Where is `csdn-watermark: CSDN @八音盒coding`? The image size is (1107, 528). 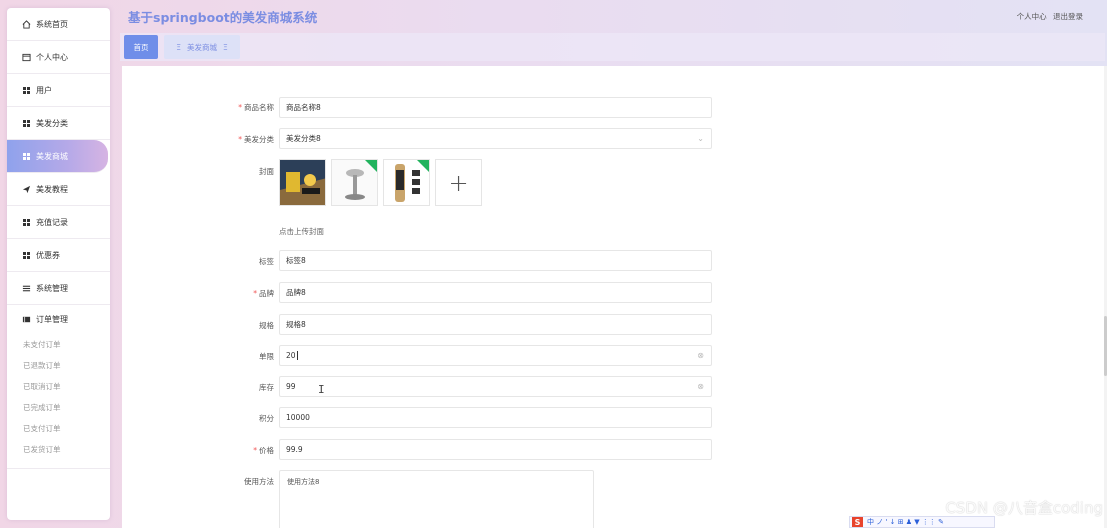 csdn-watermark: CSDN @八音盒coding is located at coordinates (1024, 508).